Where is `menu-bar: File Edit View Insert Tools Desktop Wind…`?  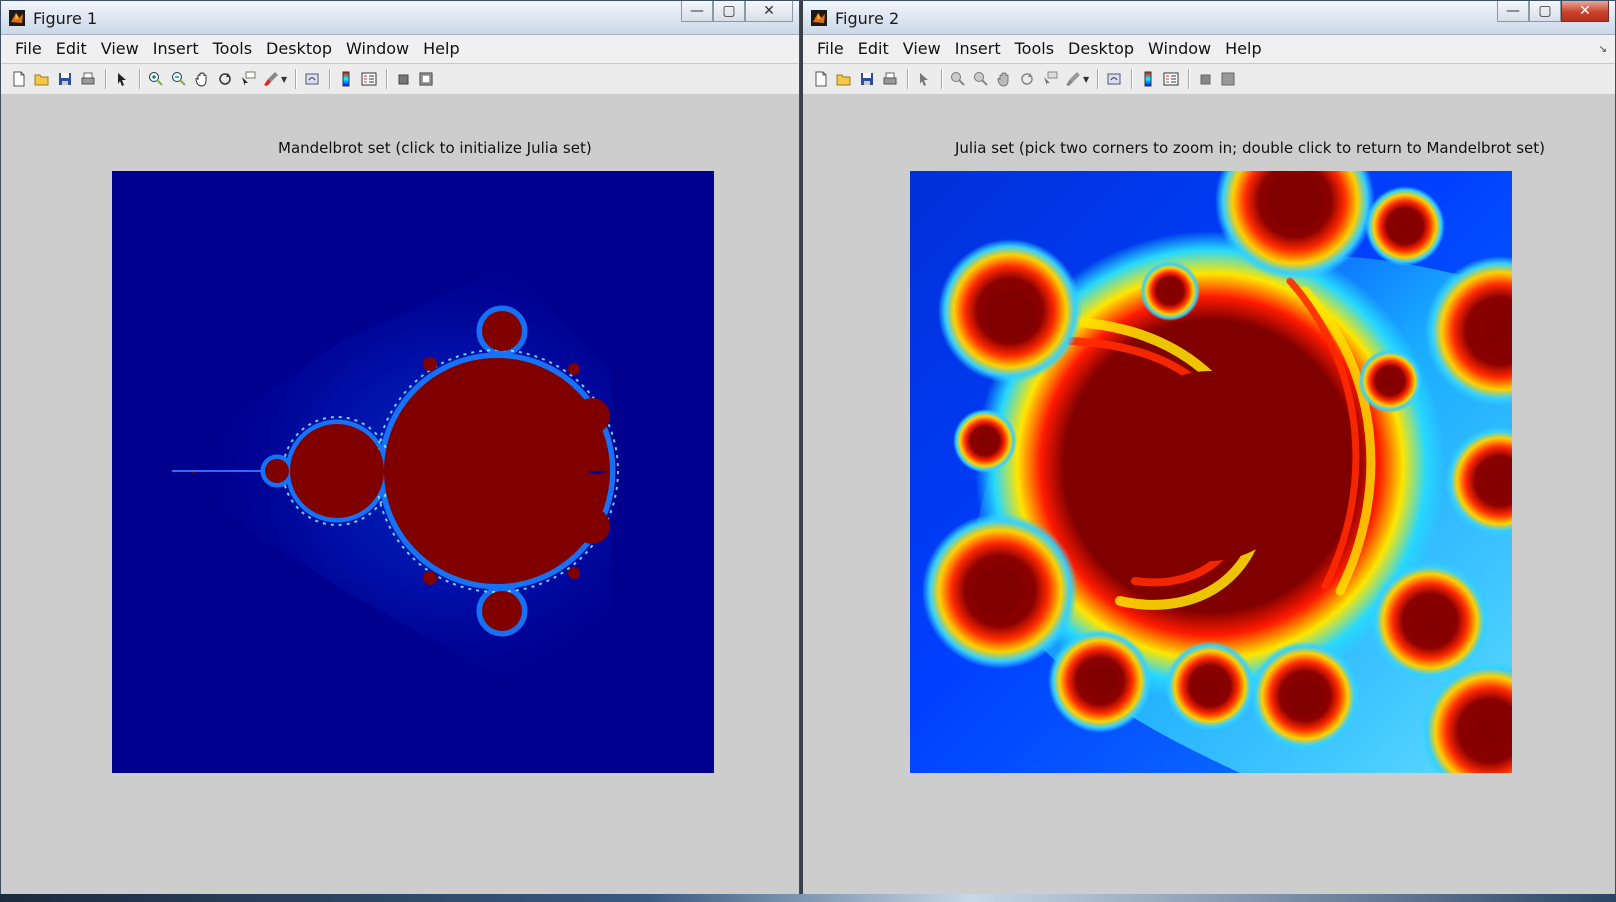
menu-bar: File Edit View Insert Tools Desktop Wind… is located at coordinates (1209, 49).